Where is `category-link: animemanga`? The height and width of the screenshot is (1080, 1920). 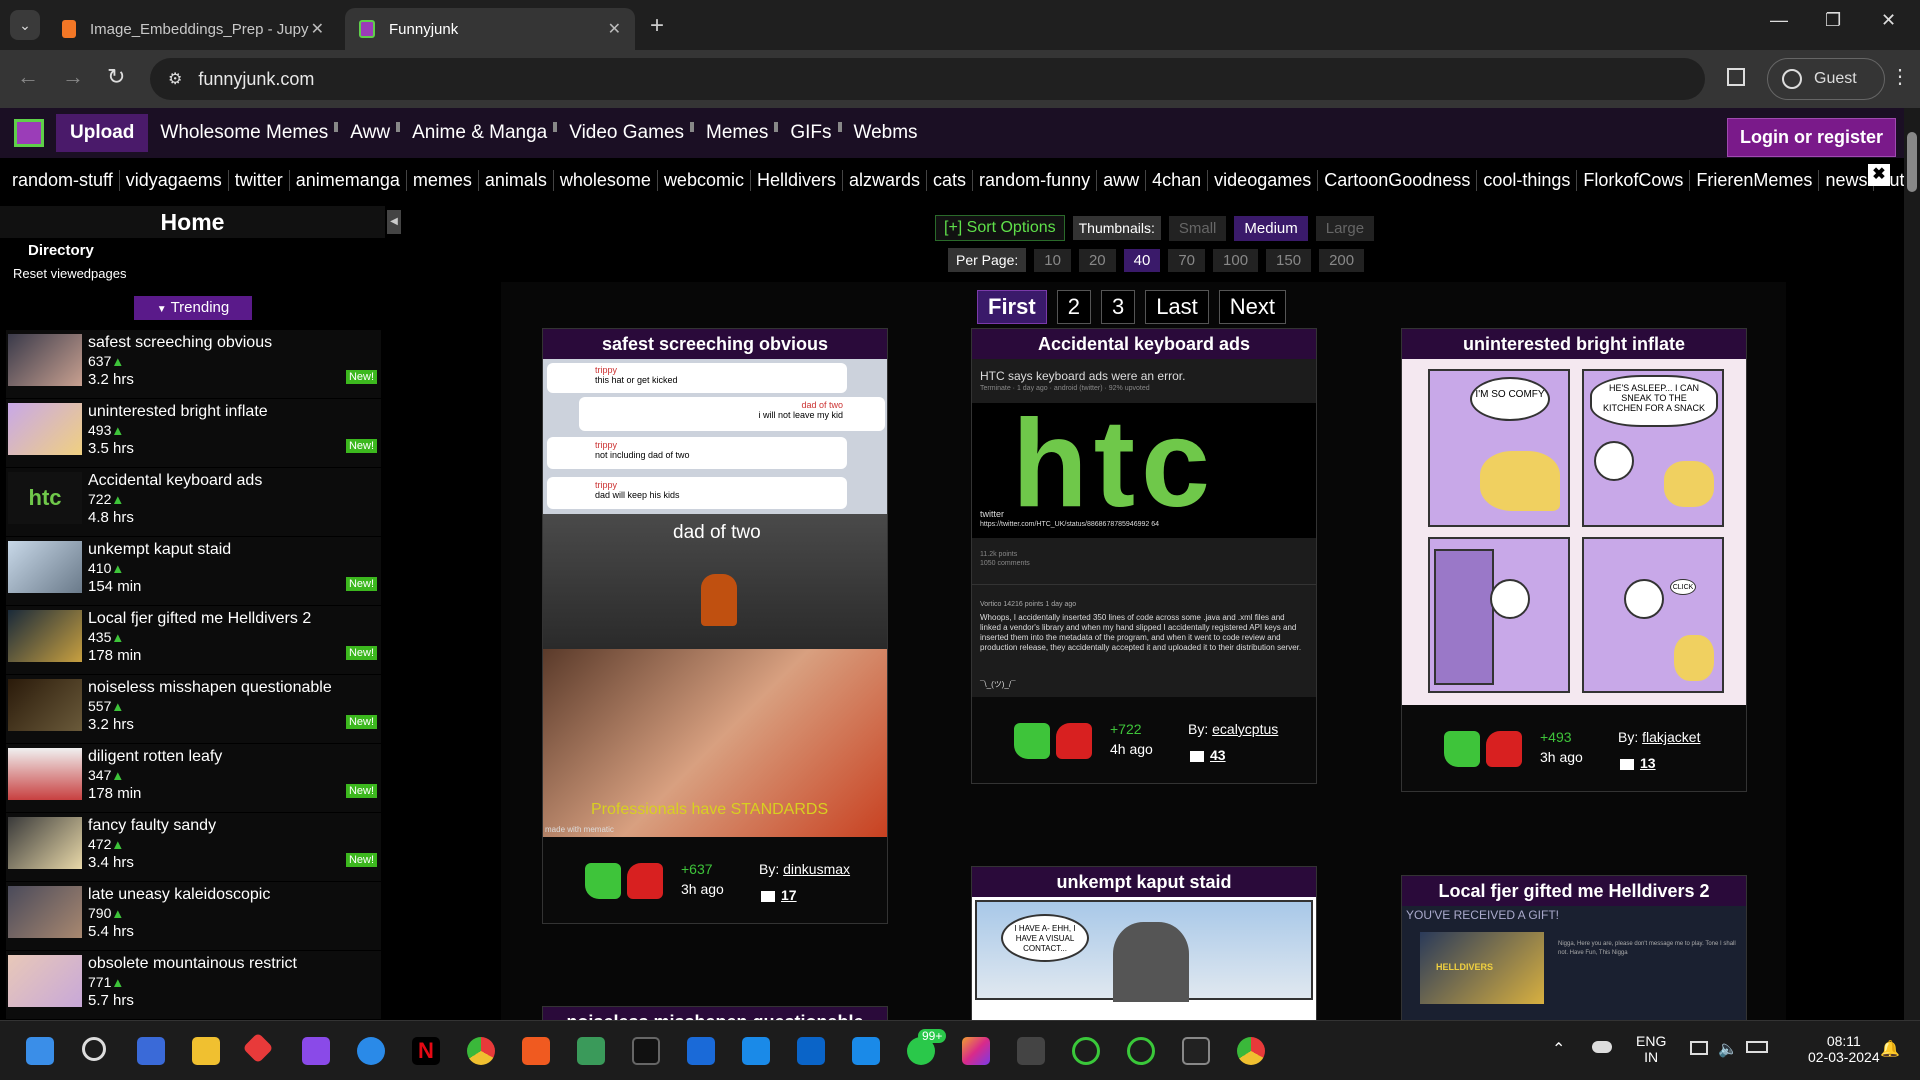
category-link: animemanga is located at coordinates (347, 180).